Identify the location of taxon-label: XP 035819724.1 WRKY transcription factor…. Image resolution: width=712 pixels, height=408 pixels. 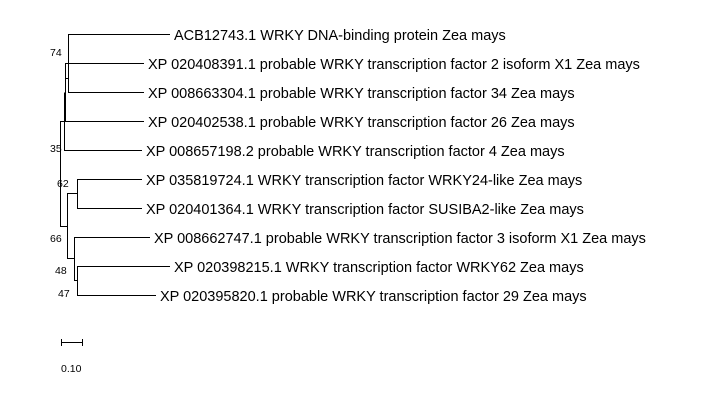
(364, 181).